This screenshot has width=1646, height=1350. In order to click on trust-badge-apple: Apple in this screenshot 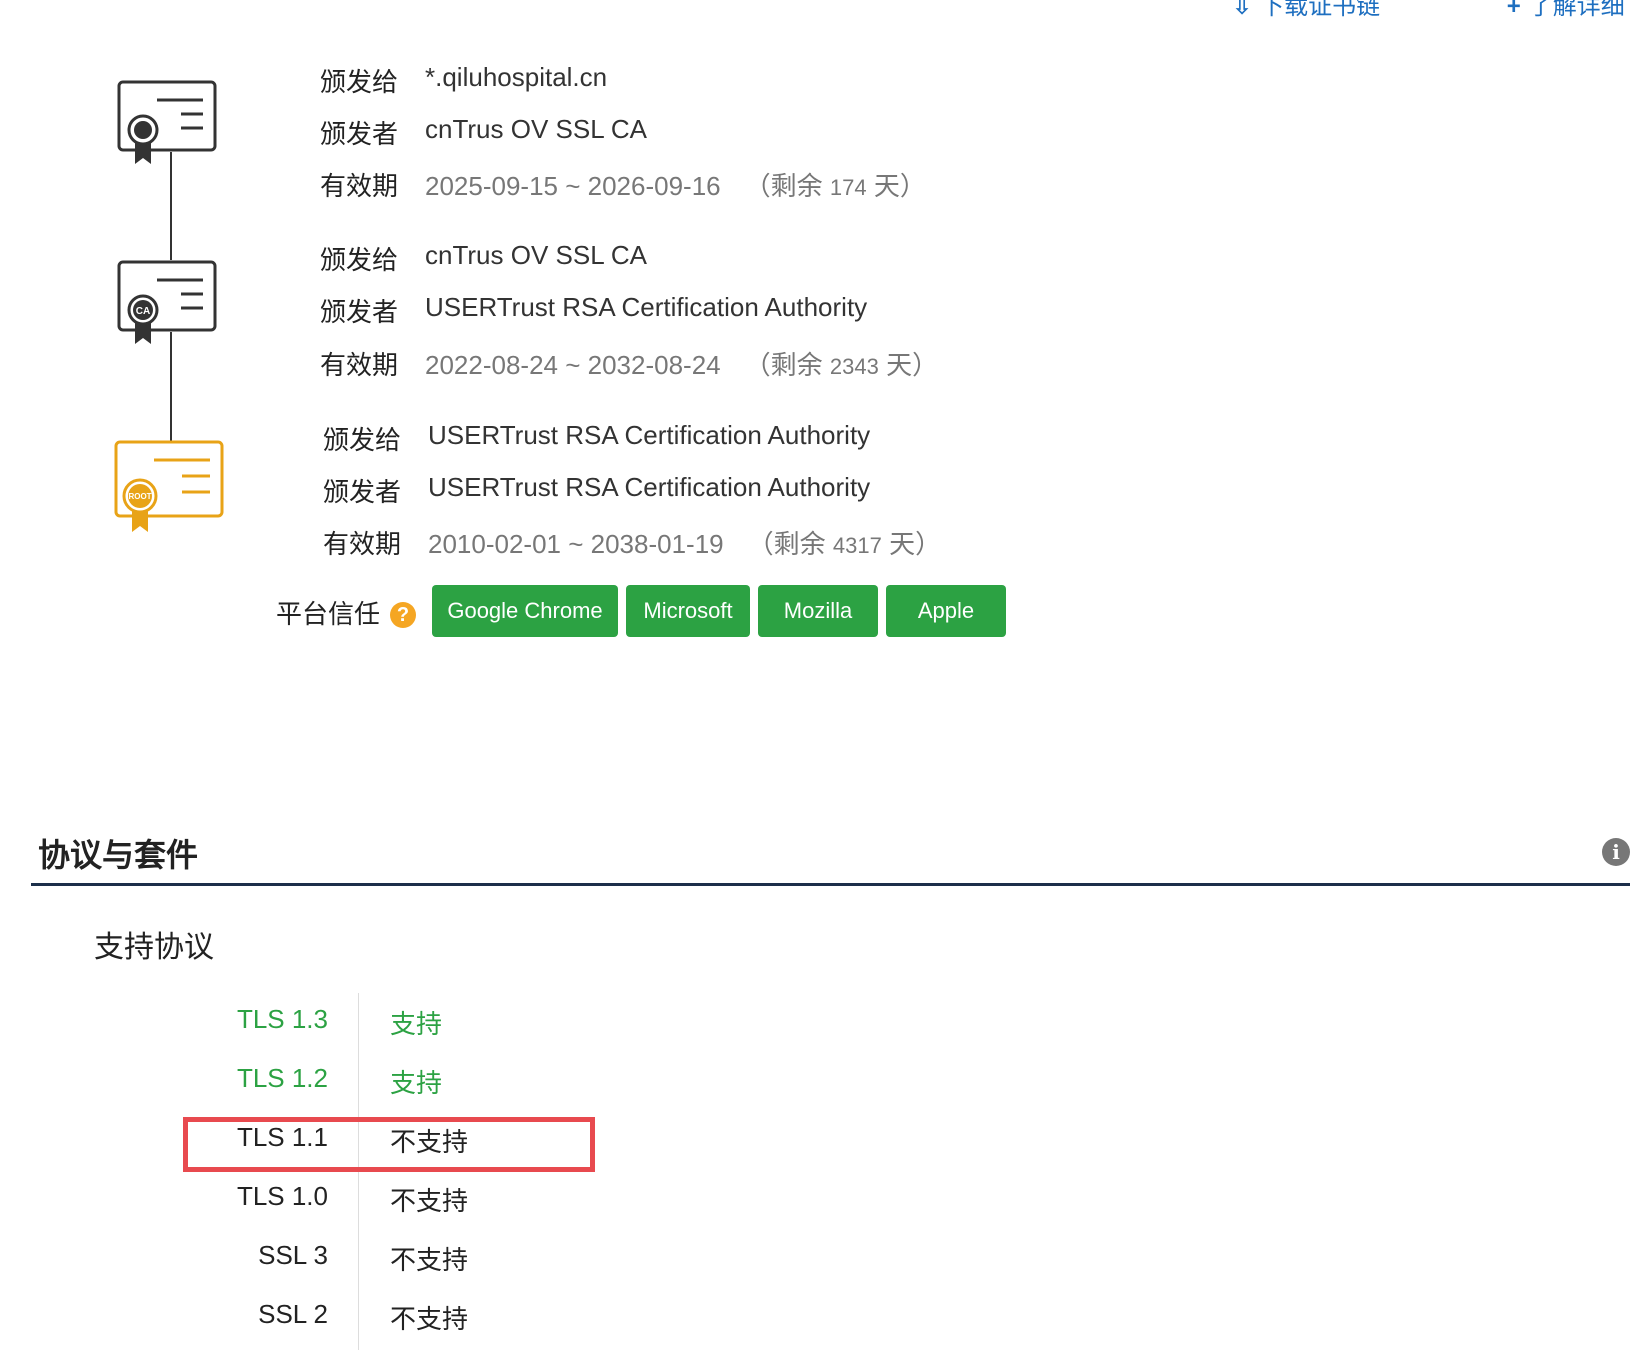, I will do `click(946, 611)`.